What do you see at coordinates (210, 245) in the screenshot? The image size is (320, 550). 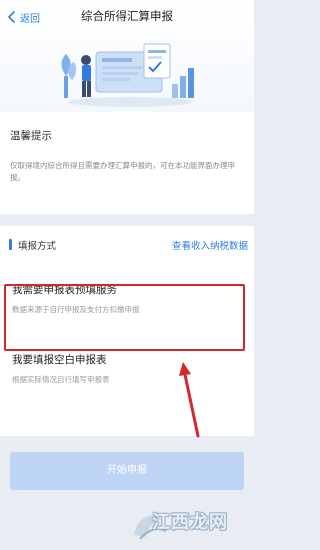 I see `view-tax-data-link: 查看收入纳税数据` at bounding box center [210, 245].